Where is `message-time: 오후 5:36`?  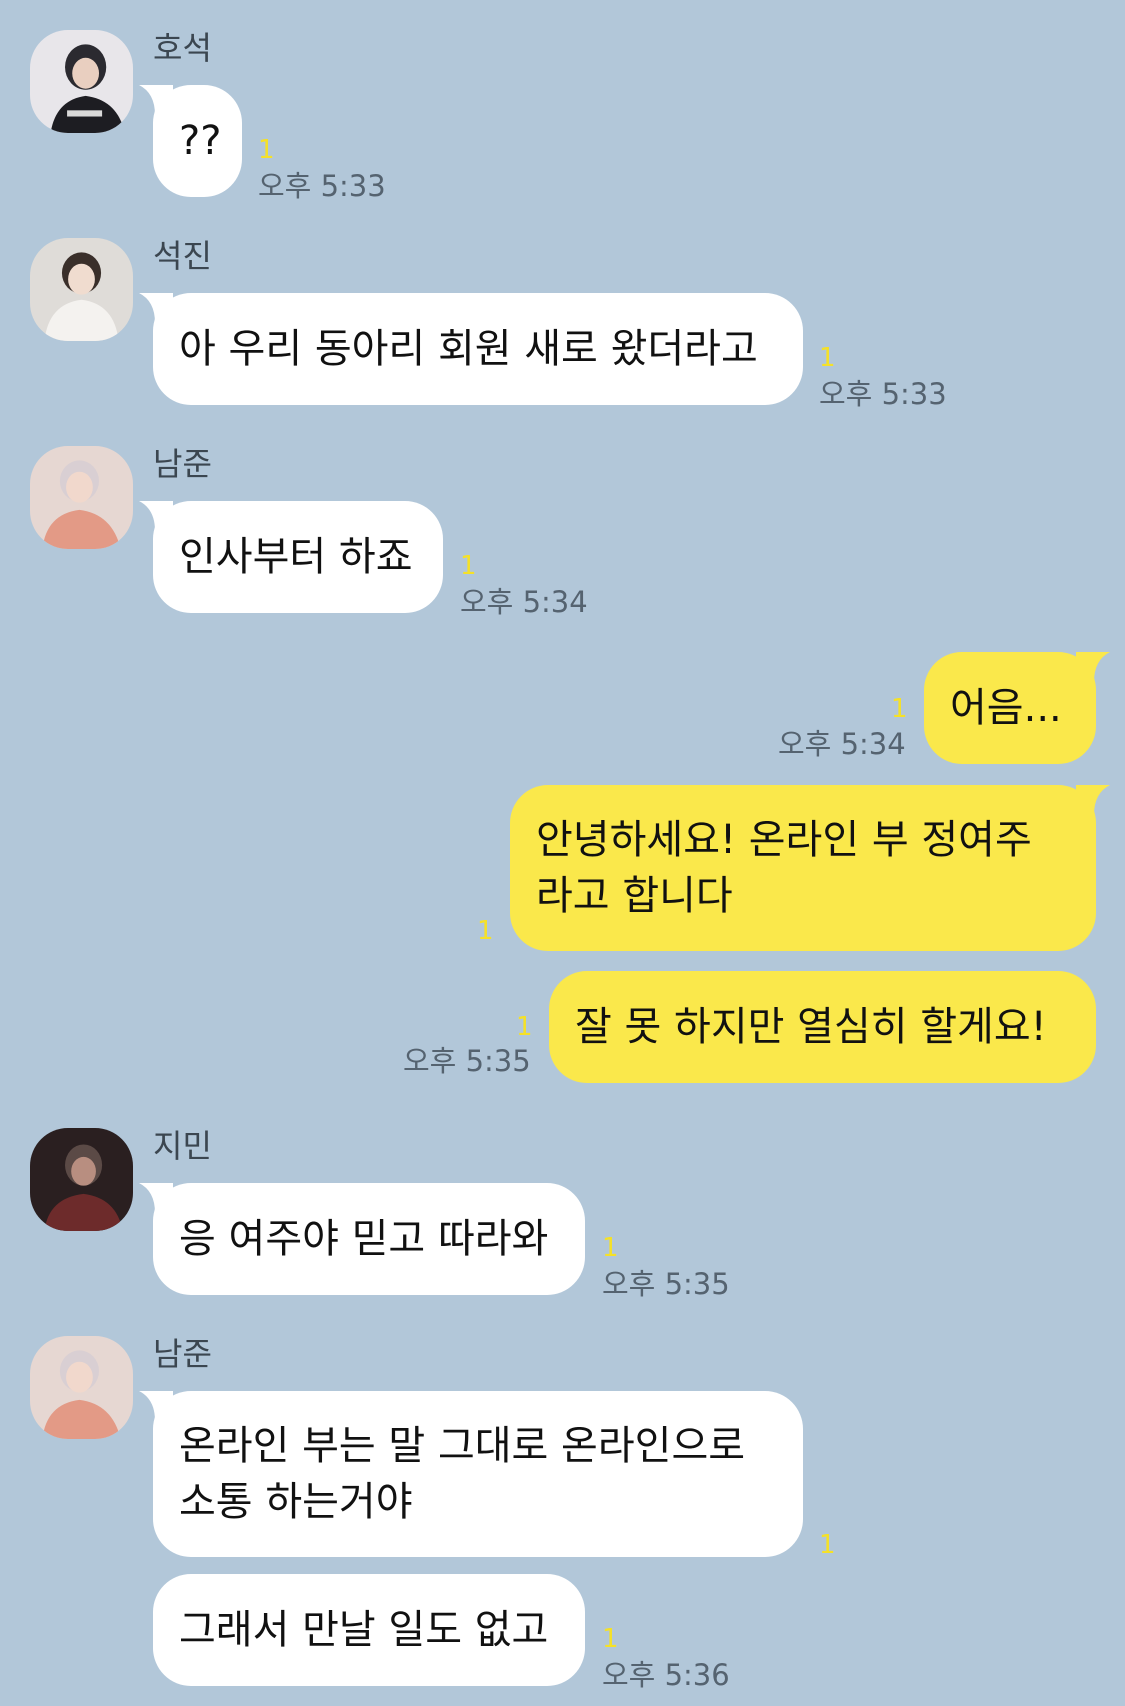
message-time: 오후 5:36 is located at coordinates (666, 1675).